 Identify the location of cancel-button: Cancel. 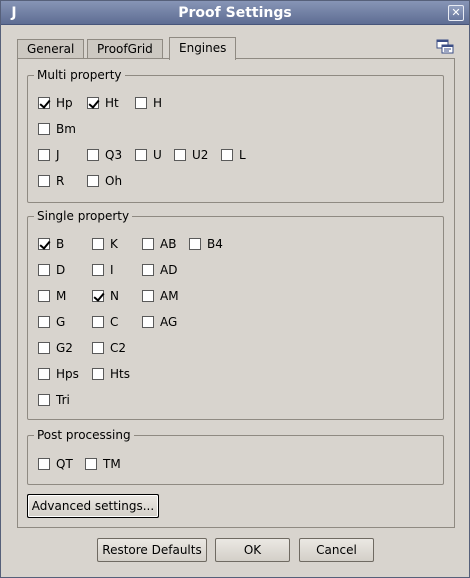
(336, 550).